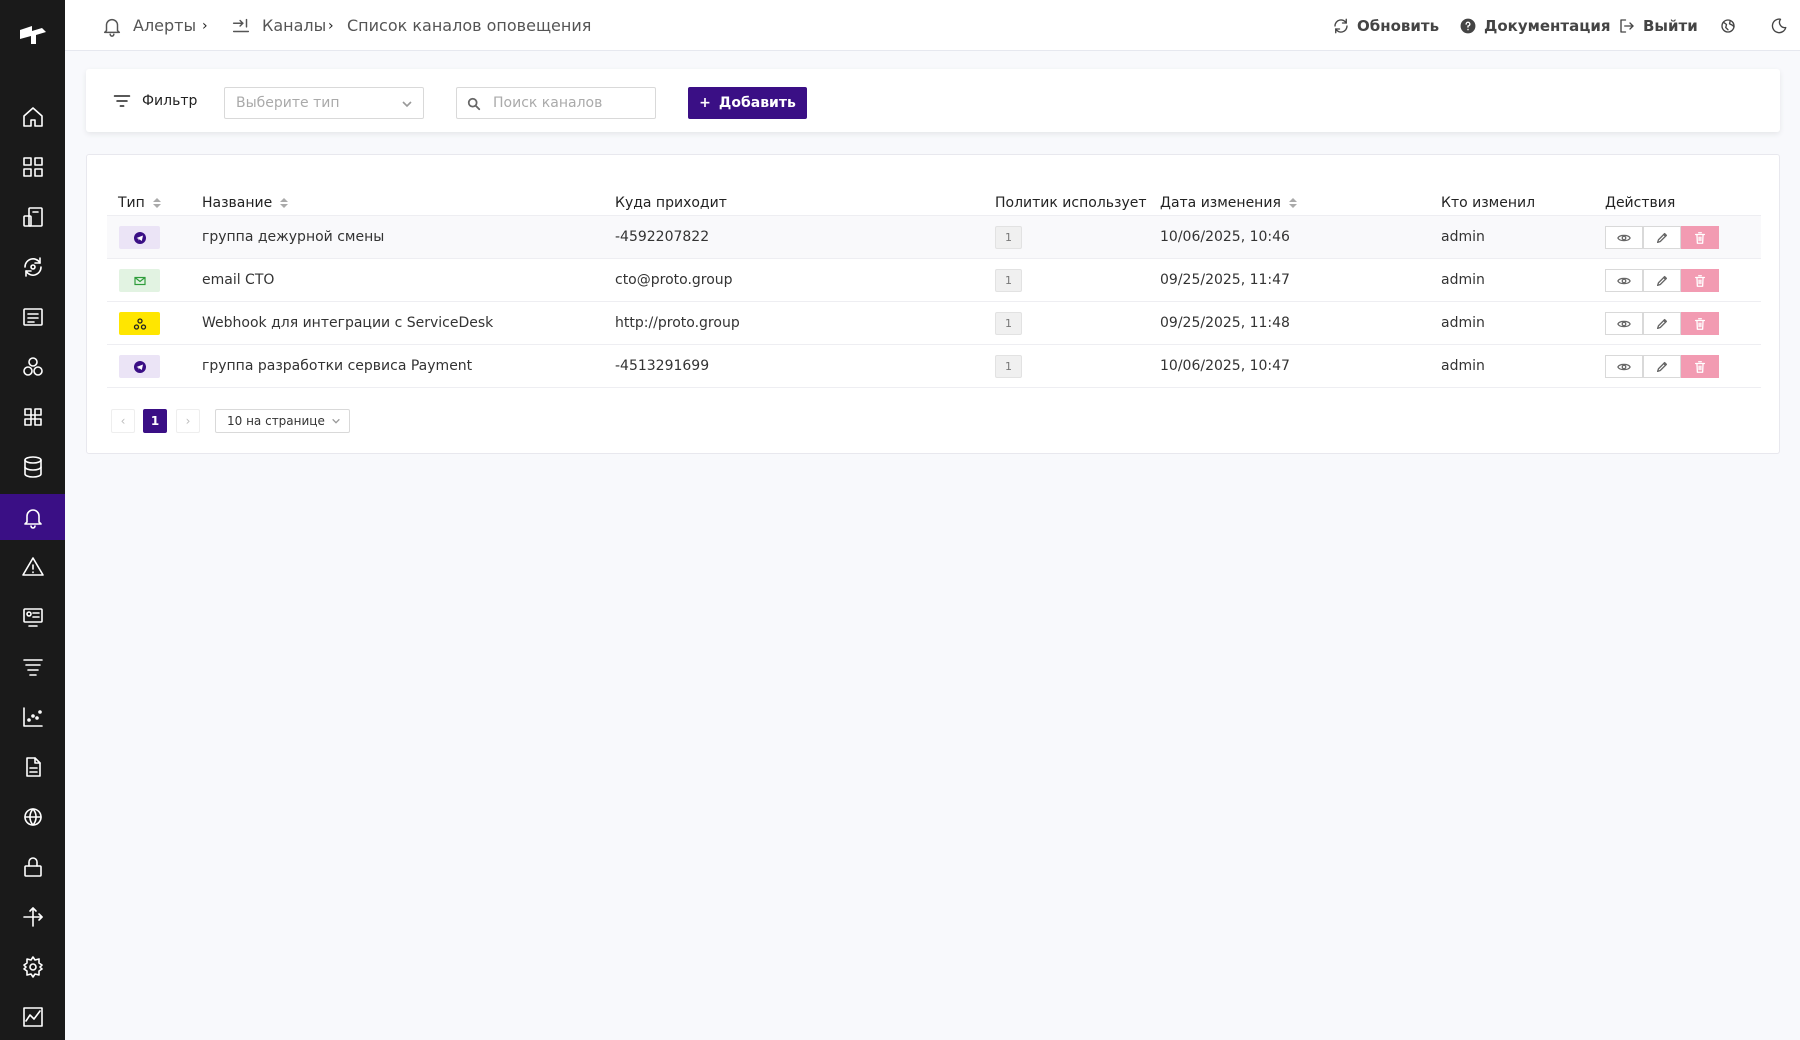 This screenshot has height=1040, width=1800. Describe the element at coordinates (32, 417) in the screenshot. I see `sidebar-item-command` at that location.